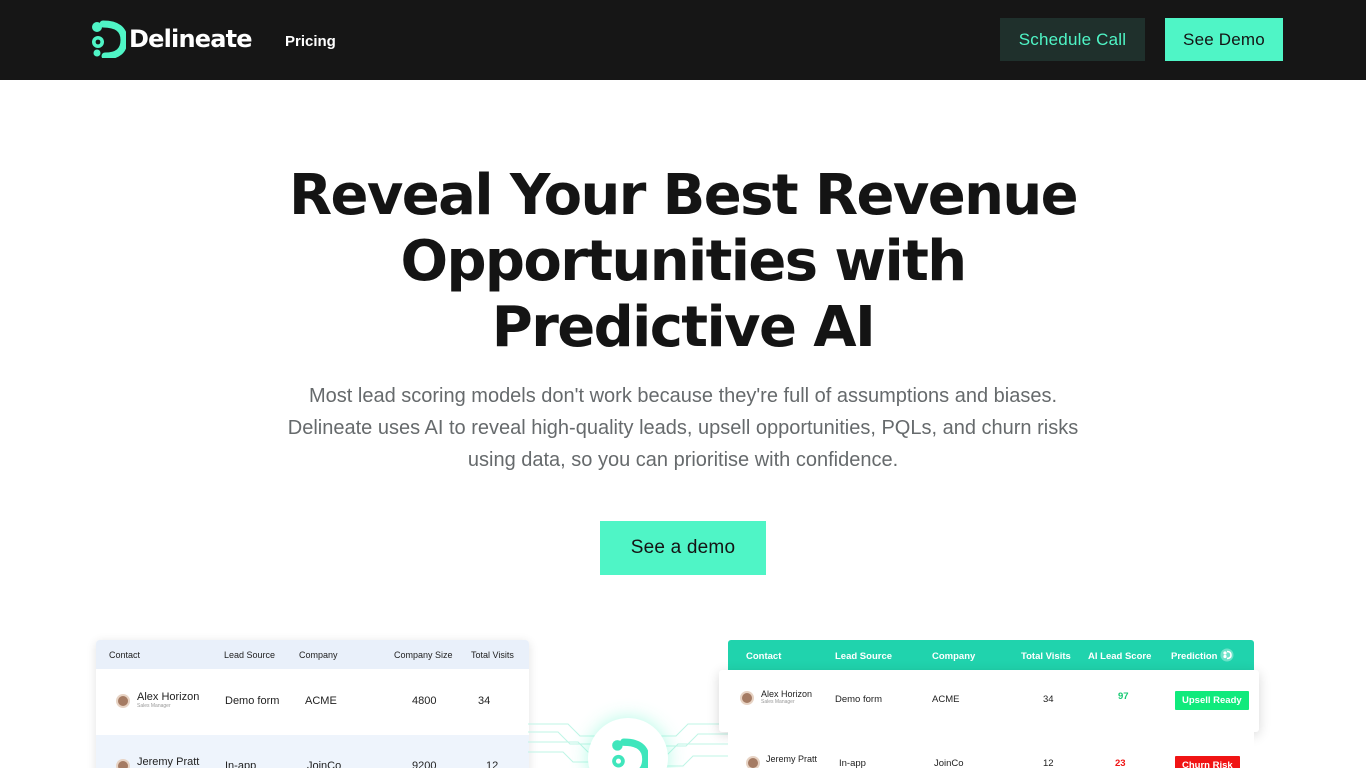 Image resolution: width=1366 pixels, height=768 pixels. I want to click on column-header: Prediction, so click(1194, 656).